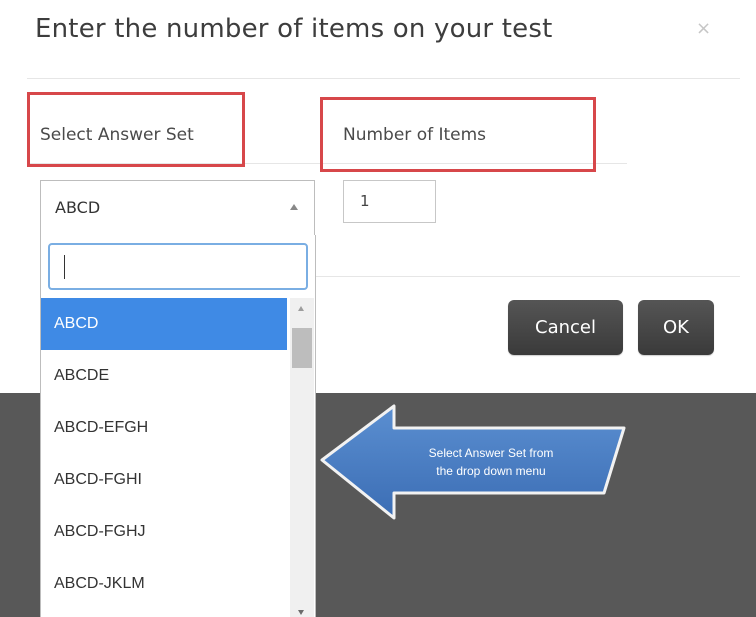  I want to click on scrollbar-thumb, so click(302, 348).